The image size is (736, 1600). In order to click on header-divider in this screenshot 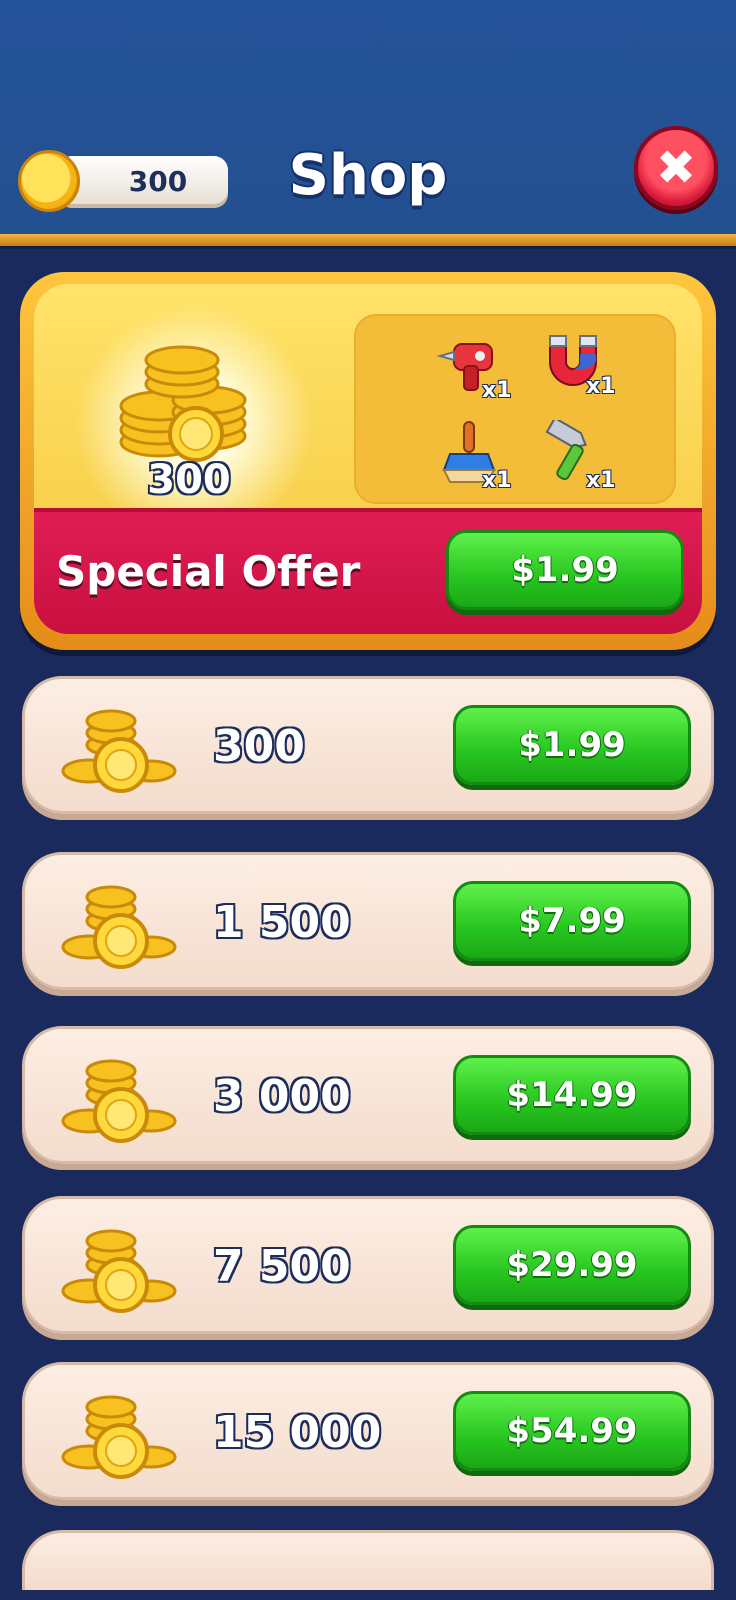, I will do `click(368, 240)`.